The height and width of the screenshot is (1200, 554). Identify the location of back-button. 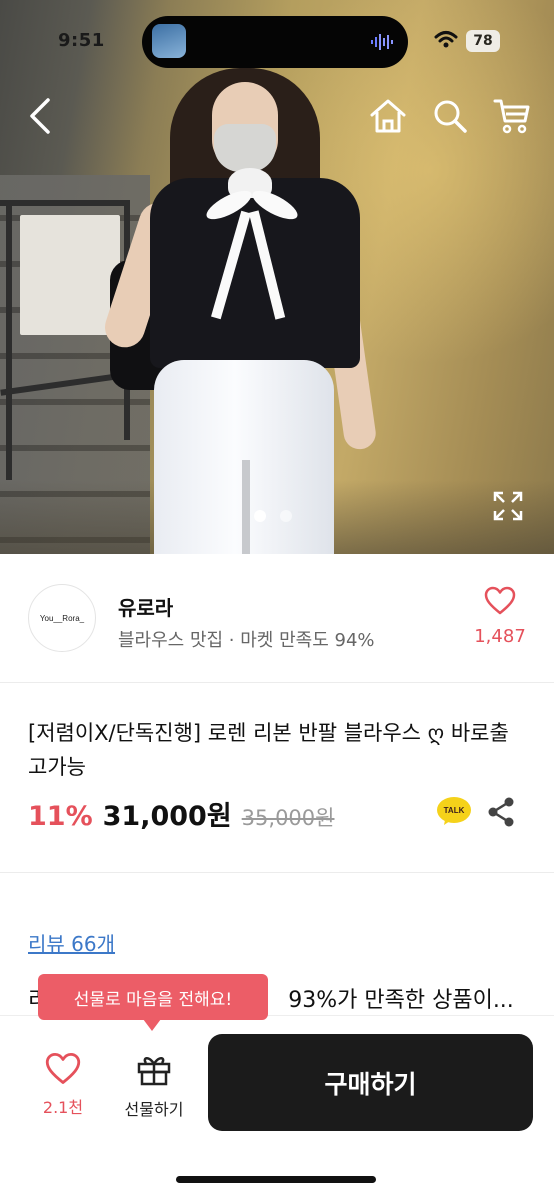
(40, 116).